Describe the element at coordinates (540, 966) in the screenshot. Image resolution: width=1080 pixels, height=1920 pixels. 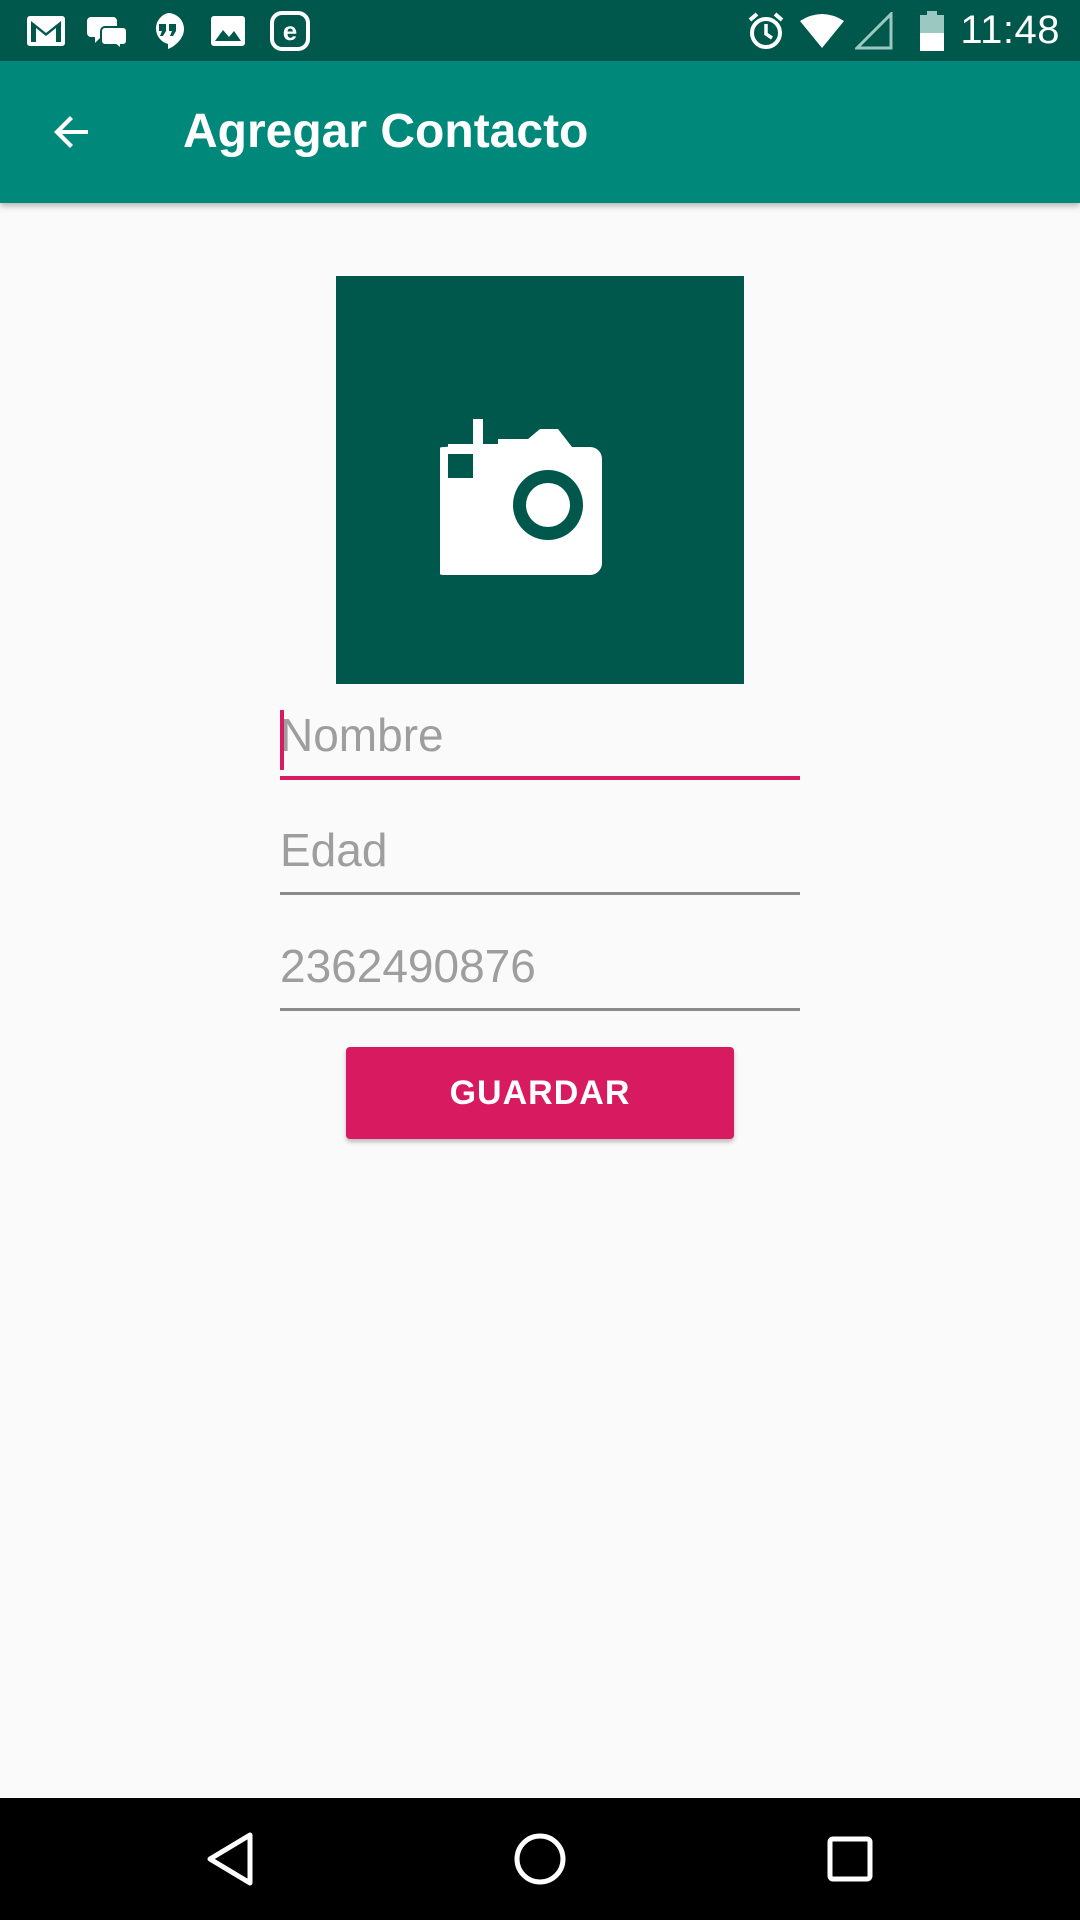
I see `phone-input` at that location.